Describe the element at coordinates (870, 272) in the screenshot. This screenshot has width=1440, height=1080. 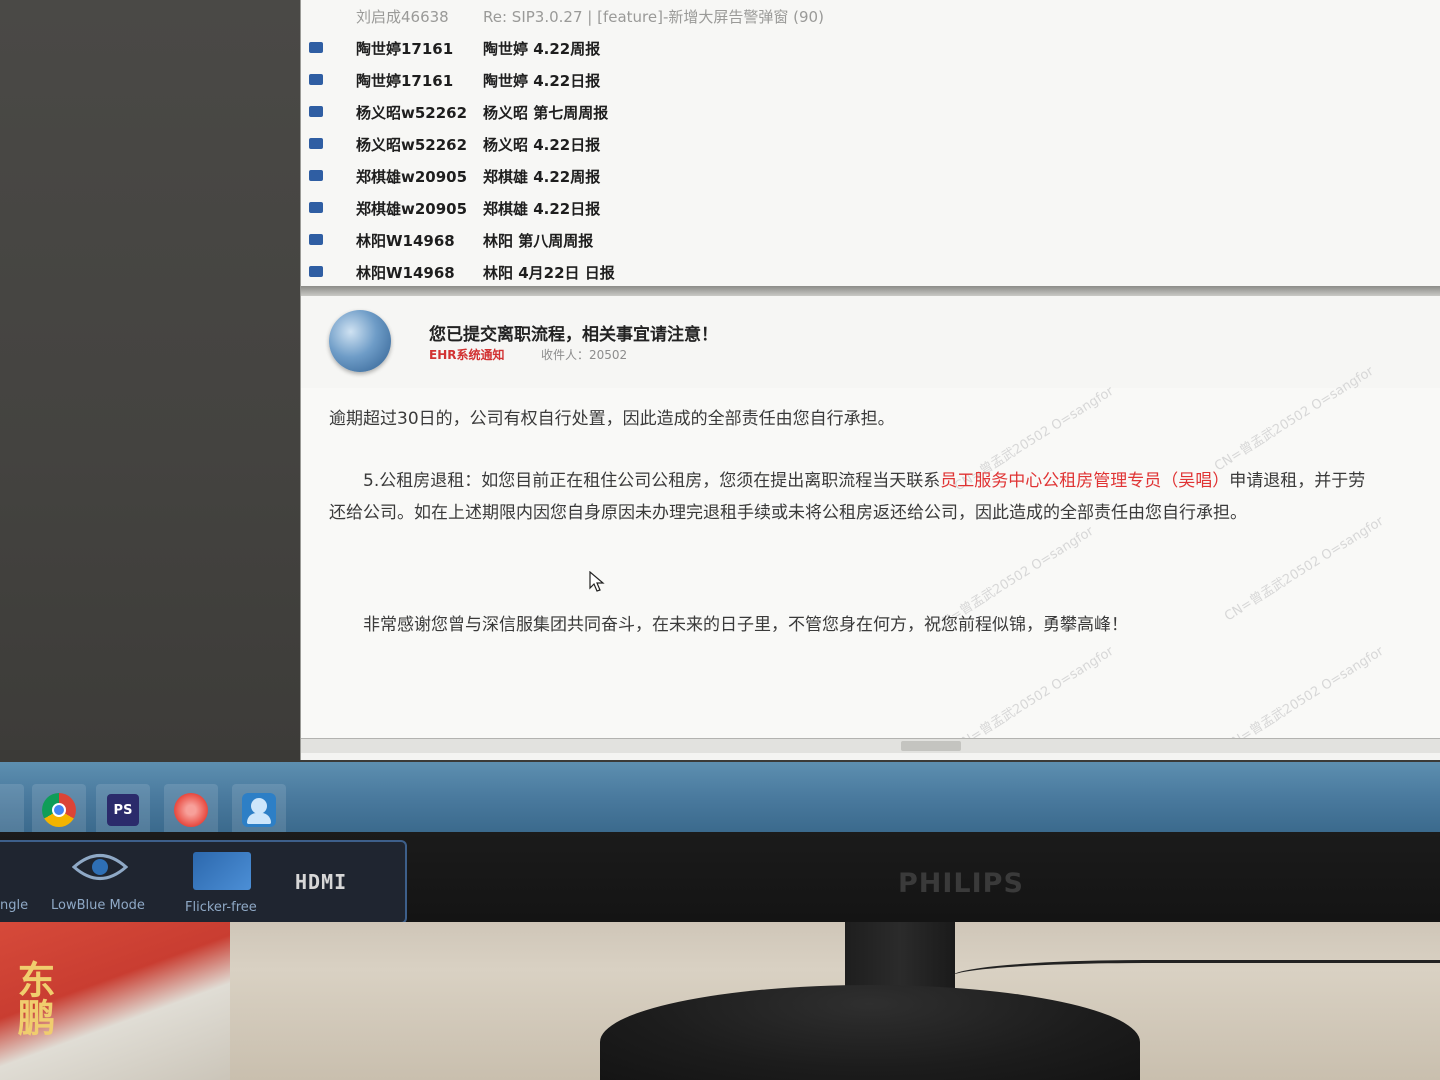
I see `mail-row: 林阳W14968 林阳 4月22日 日报` at that location.